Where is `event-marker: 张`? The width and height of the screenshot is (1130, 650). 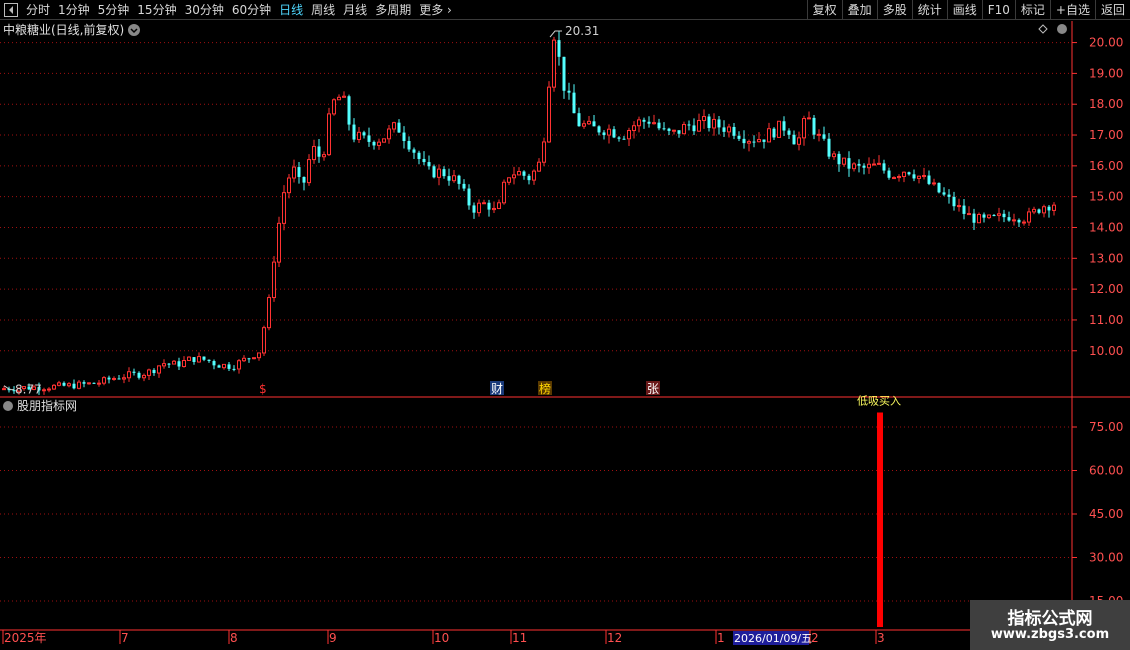
event-marker: 张 is located at coordinates (653, 389).